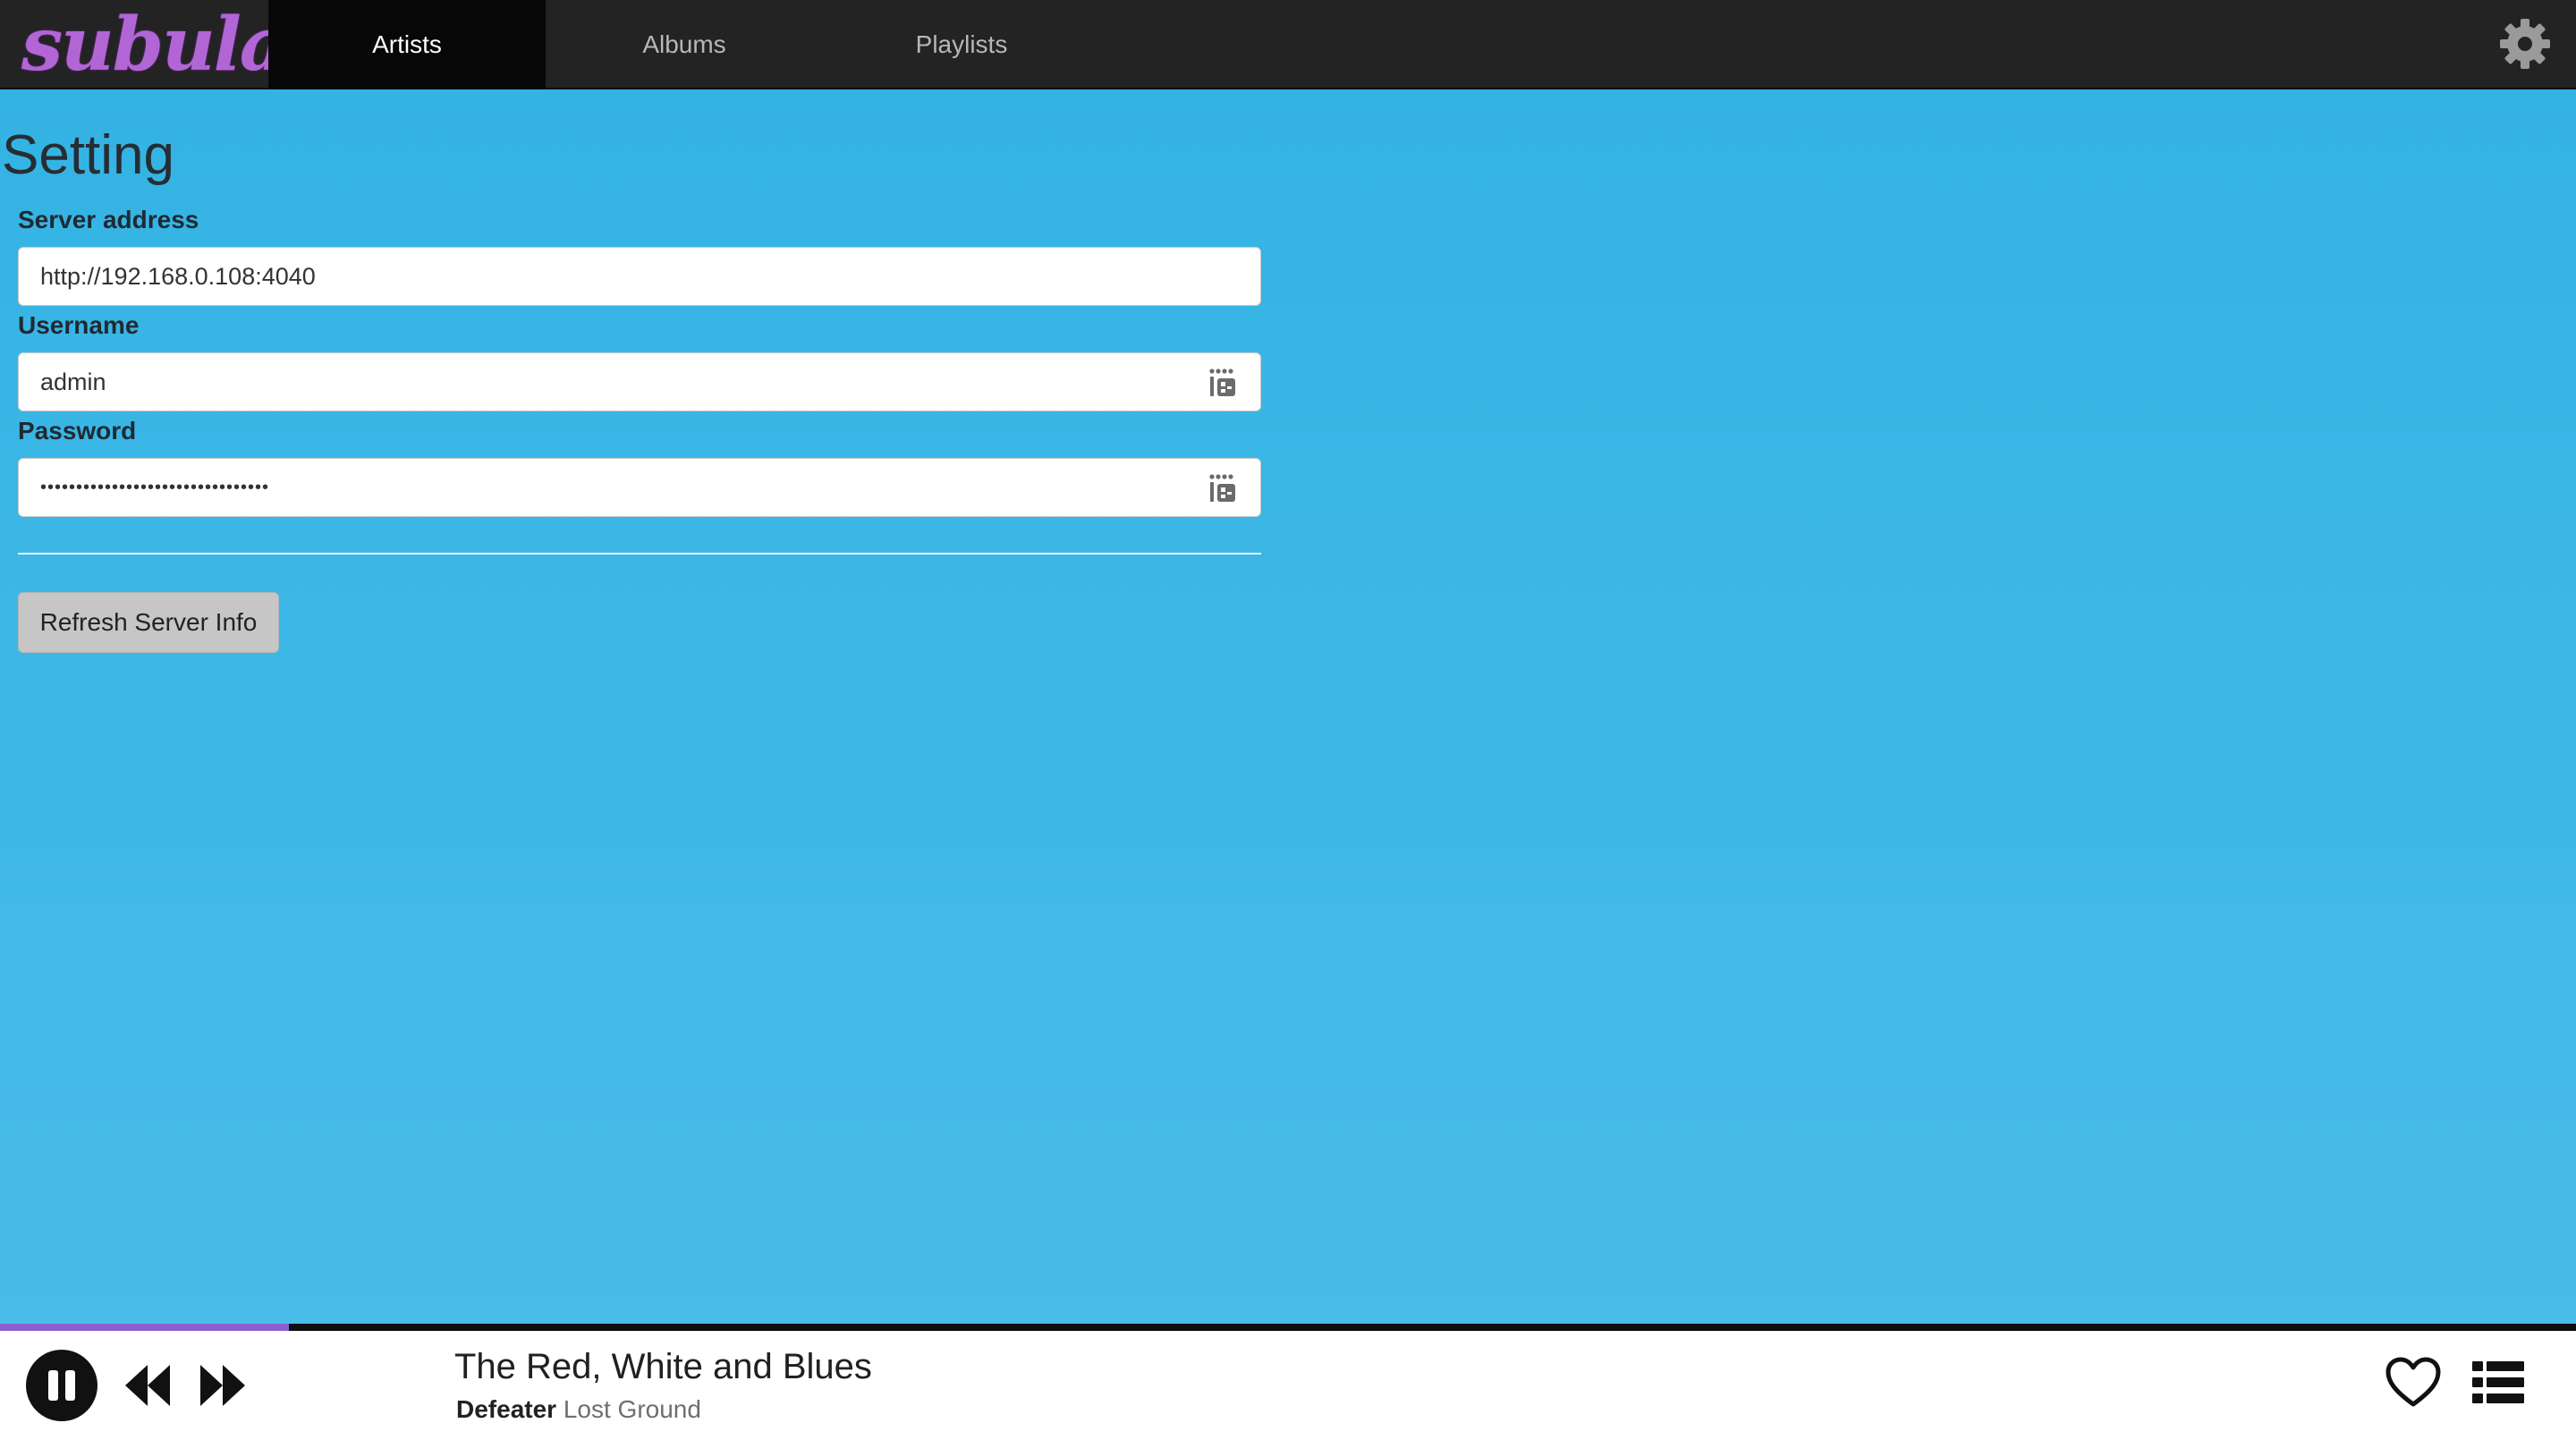 The height and width of the screenshot is (1440, 2576). Describe the element at coordinates (77, 431) in the screenshot. I see `password-label: Password` at that location.